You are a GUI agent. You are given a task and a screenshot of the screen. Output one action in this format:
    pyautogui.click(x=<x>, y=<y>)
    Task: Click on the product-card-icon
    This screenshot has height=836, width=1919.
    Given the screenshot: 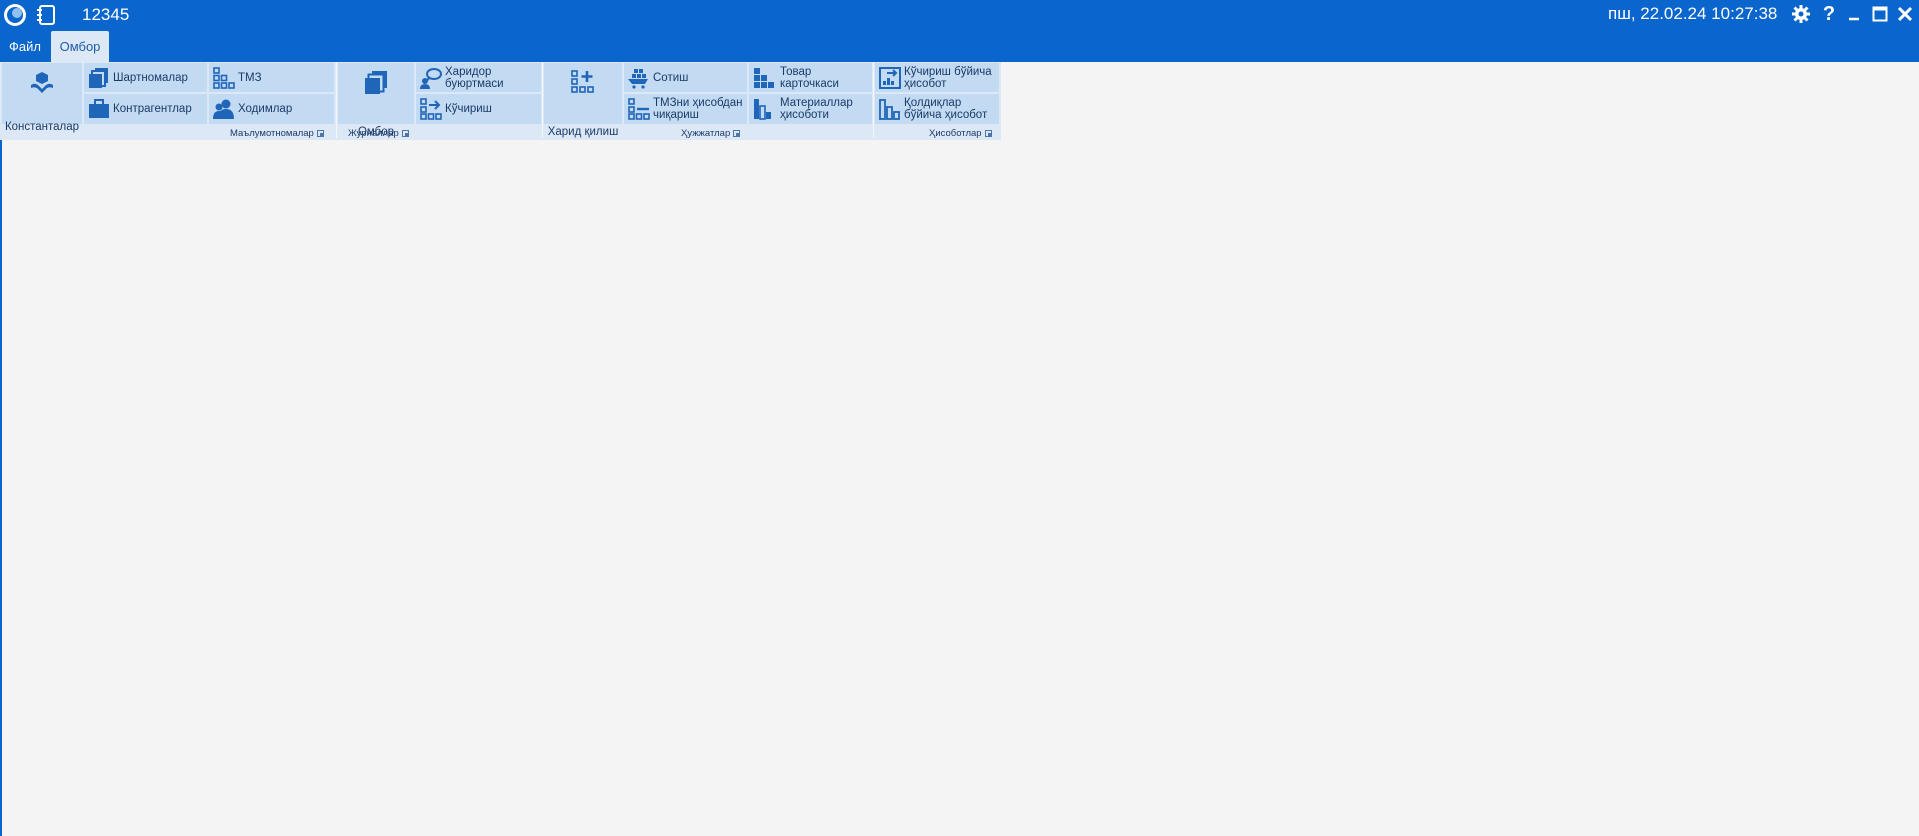 What is the action you would take?
    pyautogui.click(x=764, y=78)
    